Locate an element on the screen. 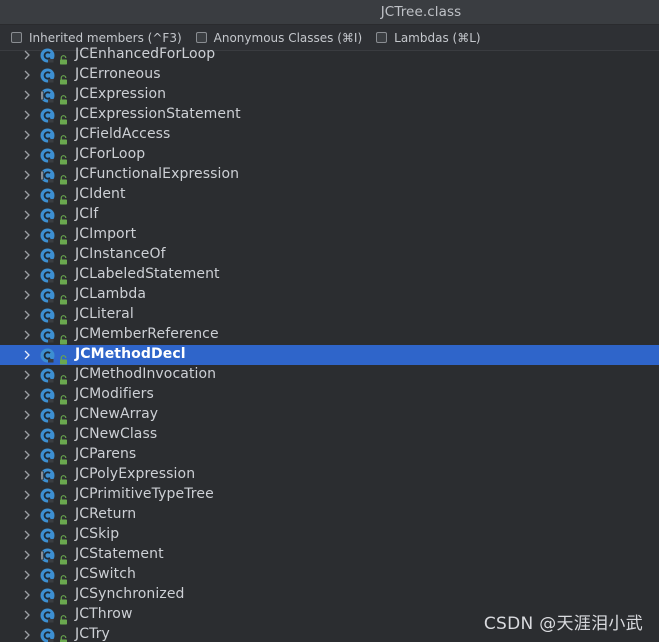  tree-row: JCExpression is located at coordinates (329, 95).